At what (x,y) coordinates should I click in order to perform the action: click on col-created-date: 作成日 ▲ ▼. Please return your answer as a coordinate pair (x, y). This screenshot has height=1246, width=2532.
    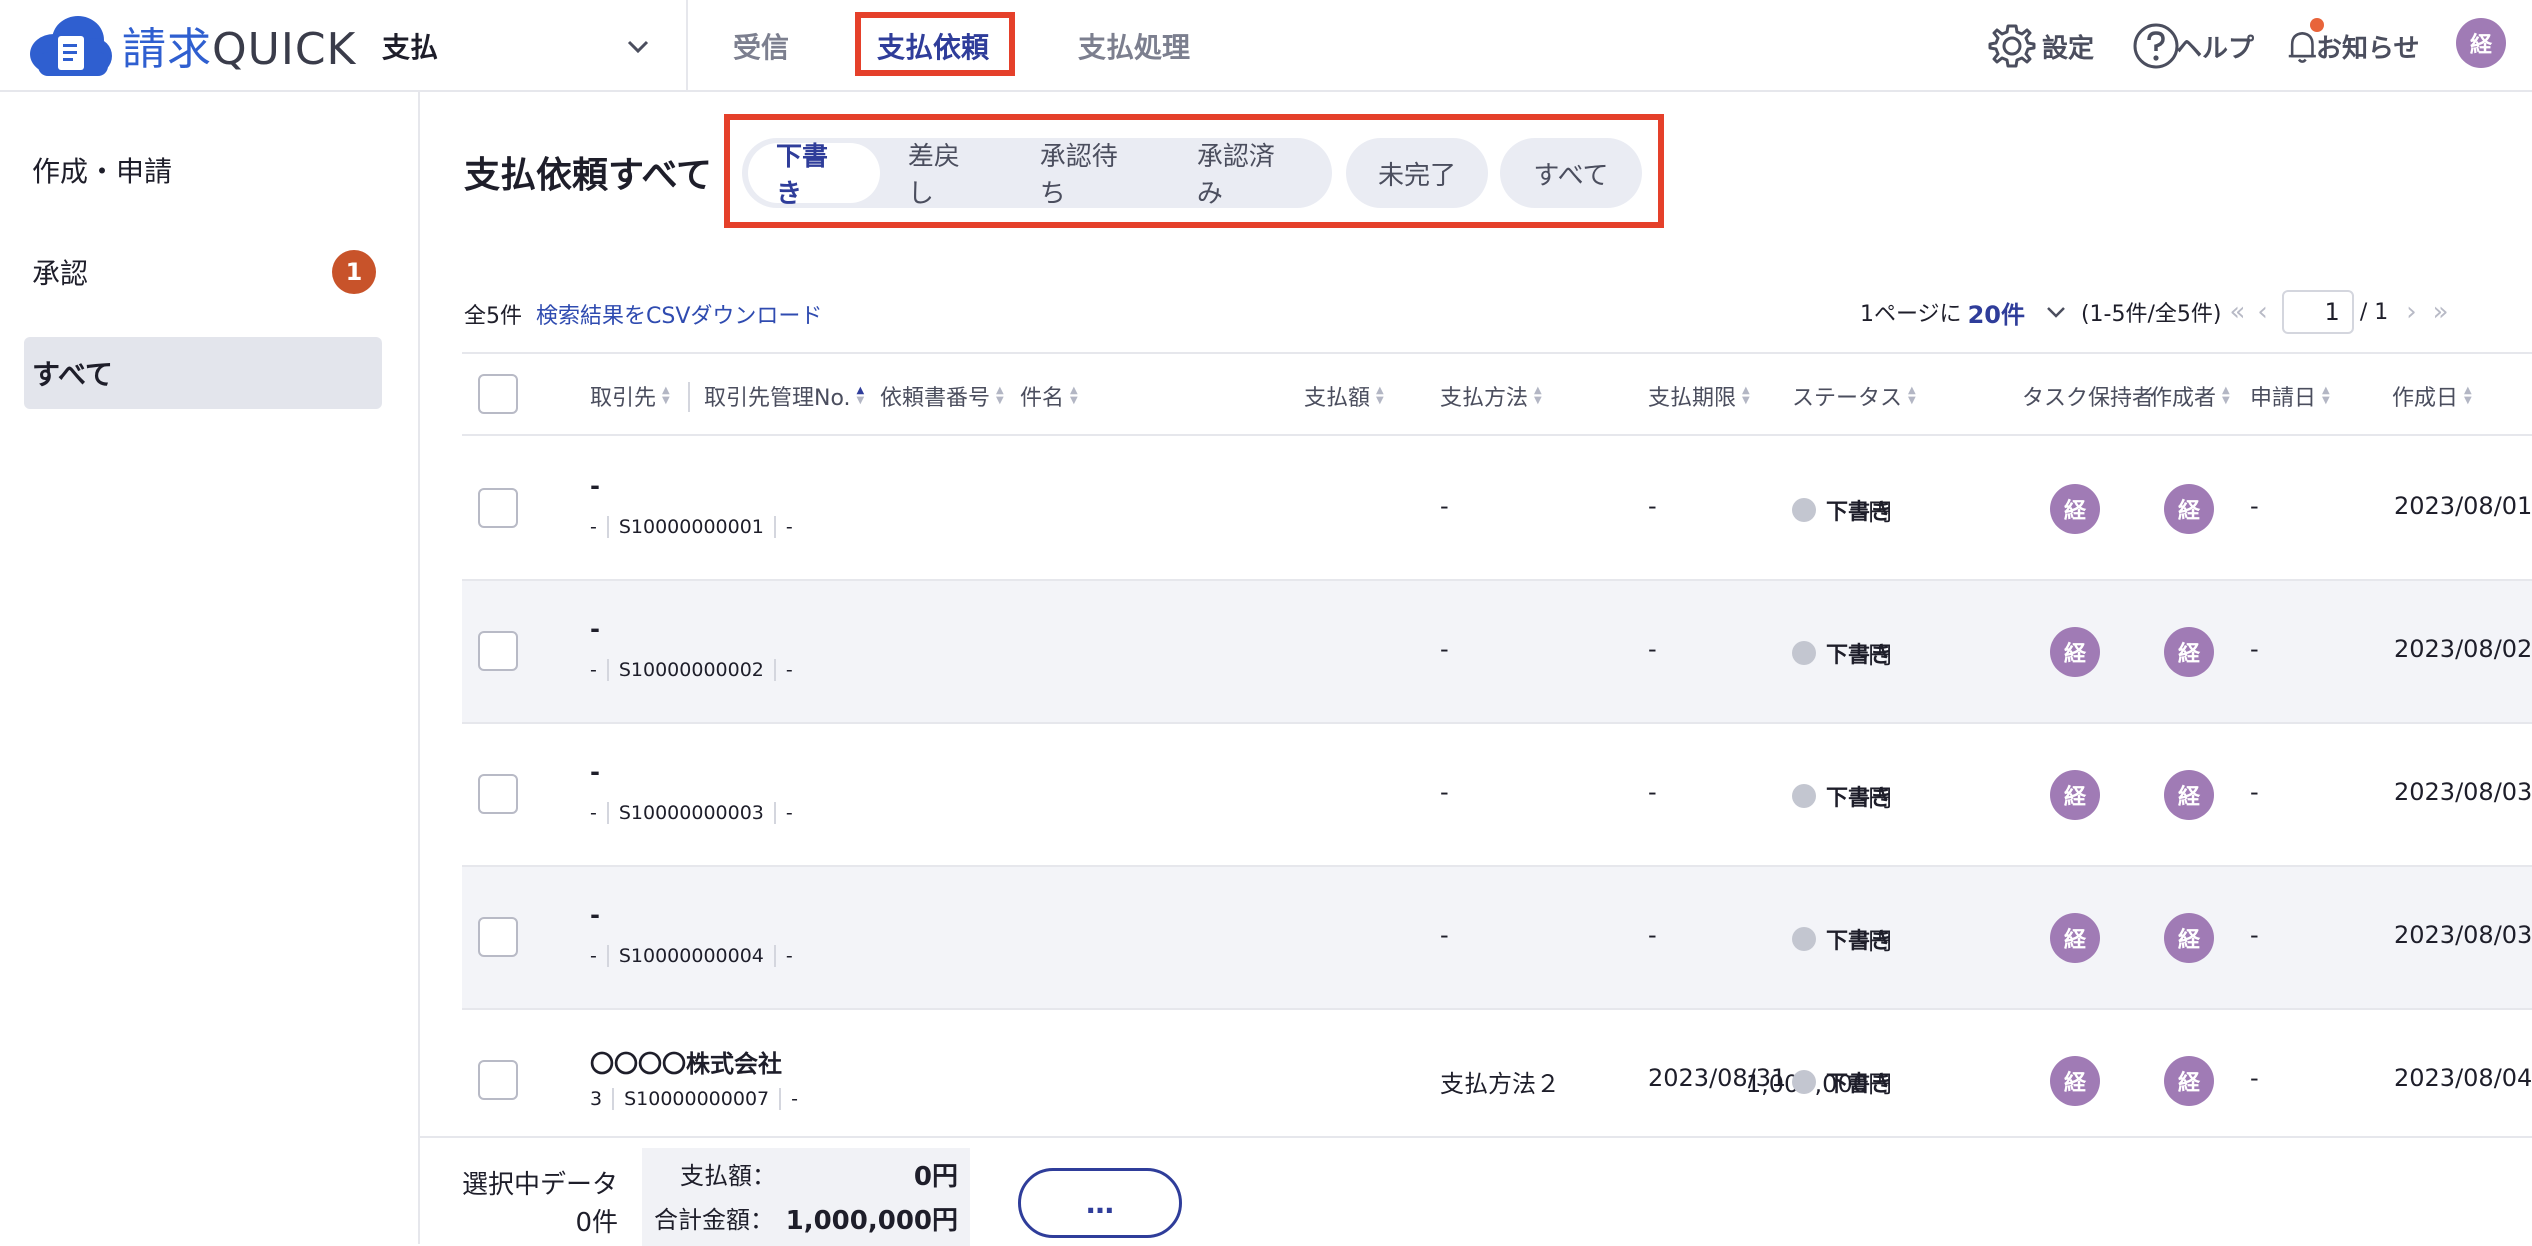
    Looking at the image, I should click on (2432, 396).